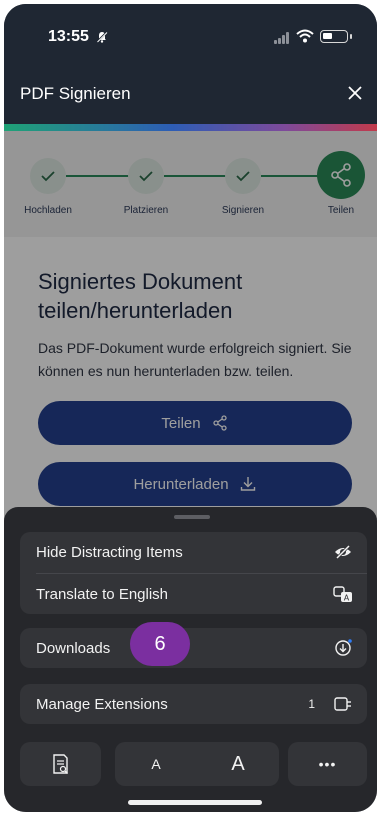 The image size is (381, 816). I want to click on manage-extensions-label: Manage Extensions, so click(102, 704).